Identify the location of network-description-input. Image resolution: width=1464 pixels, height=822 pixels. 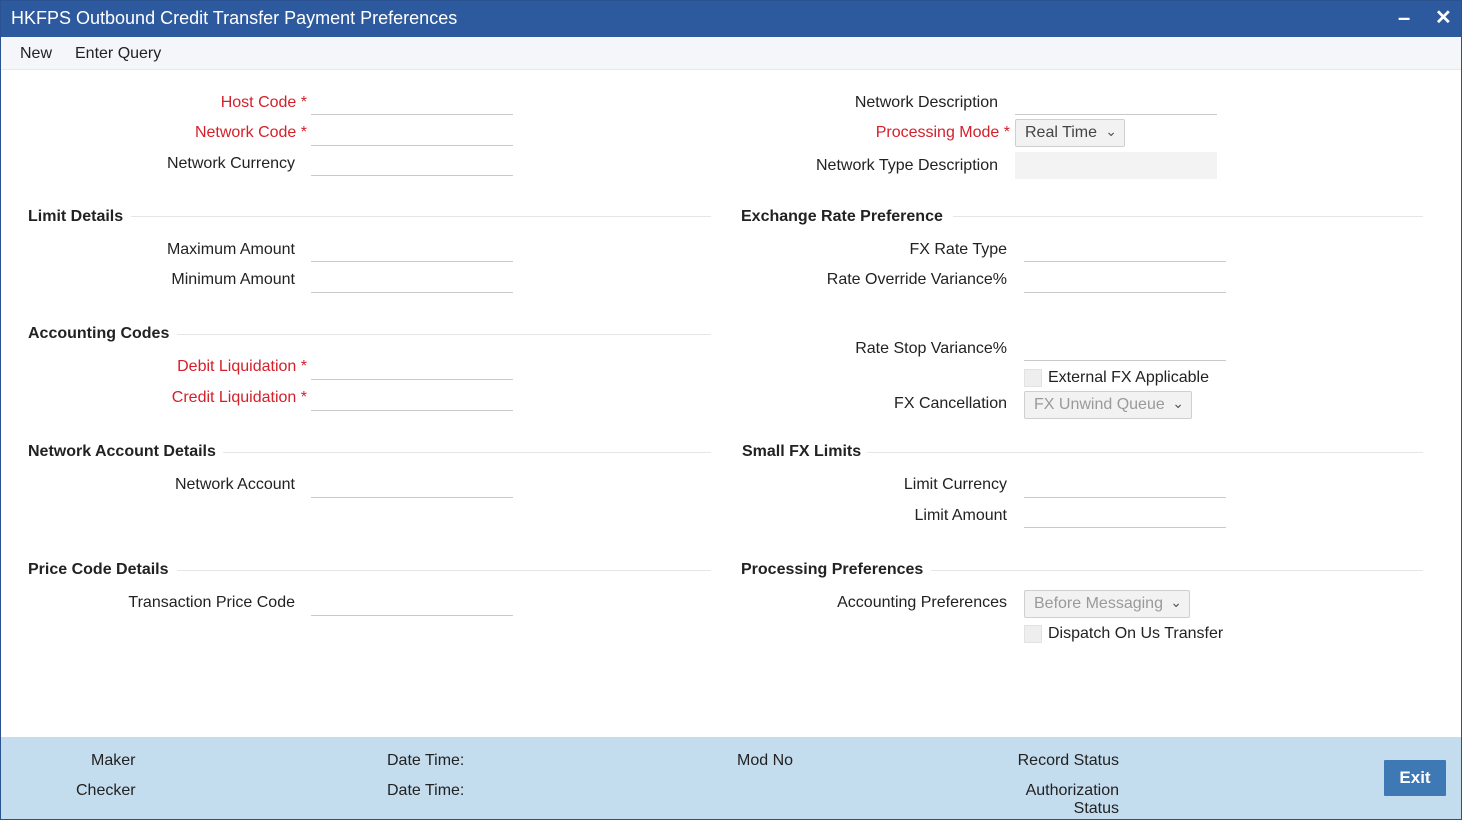
(1116, 103).